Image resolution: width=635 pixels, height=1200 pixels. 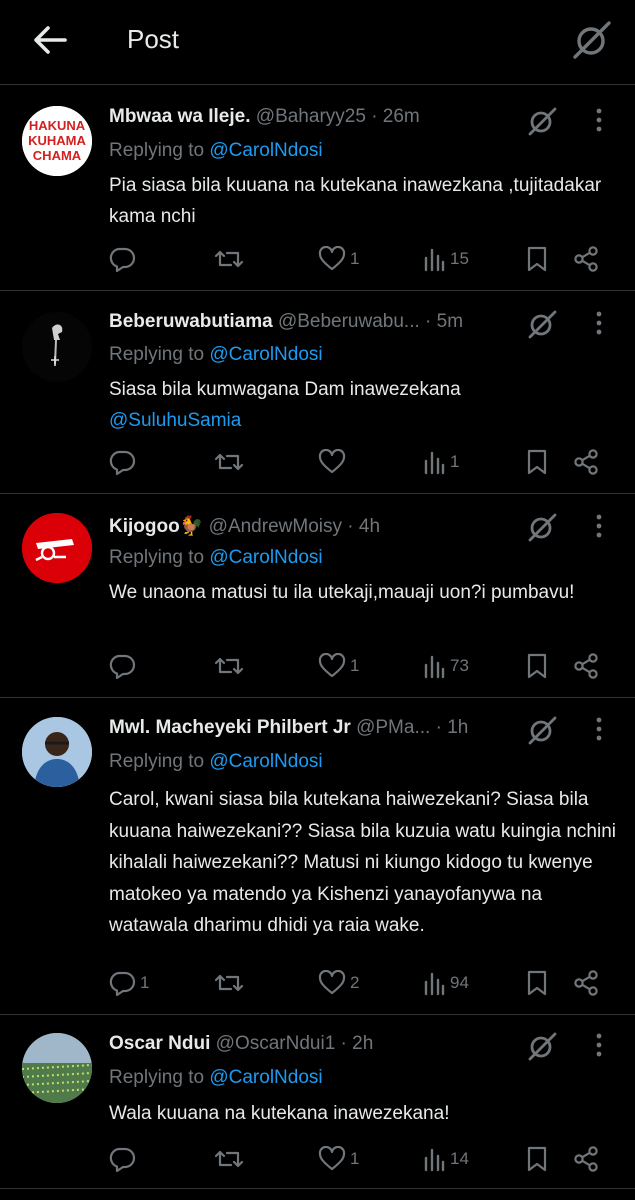 I want to click on action-bar: 1 2 94, so click(x=360, y=983).